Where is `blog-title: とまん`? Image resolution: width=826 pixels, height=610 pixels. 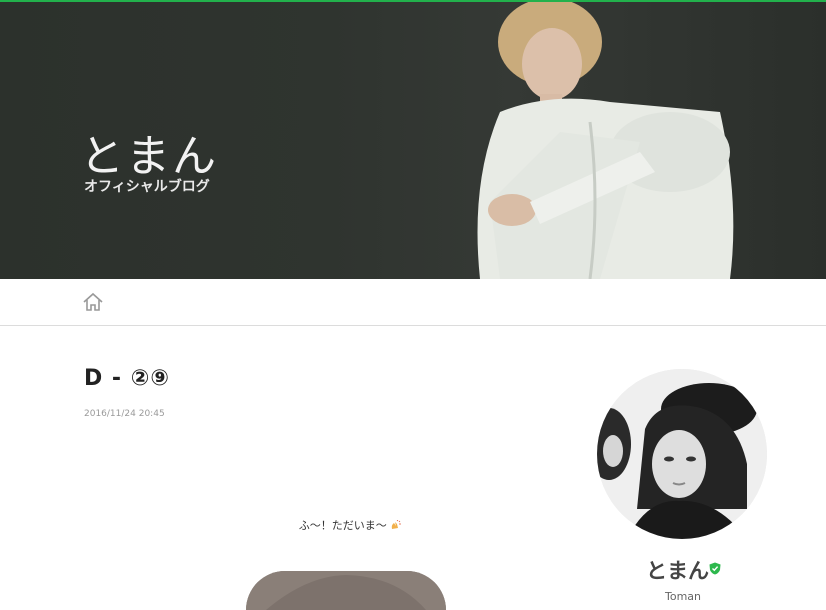 blog-title: とまん is located at coordinates (149, 152).